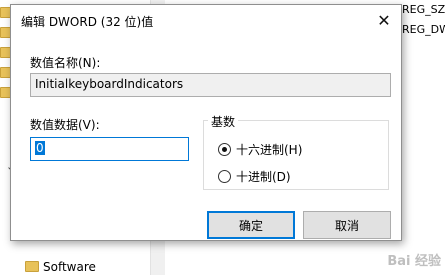 The image size is (445, 275). I want to click on value-data-text: 0, so click(40, 148).